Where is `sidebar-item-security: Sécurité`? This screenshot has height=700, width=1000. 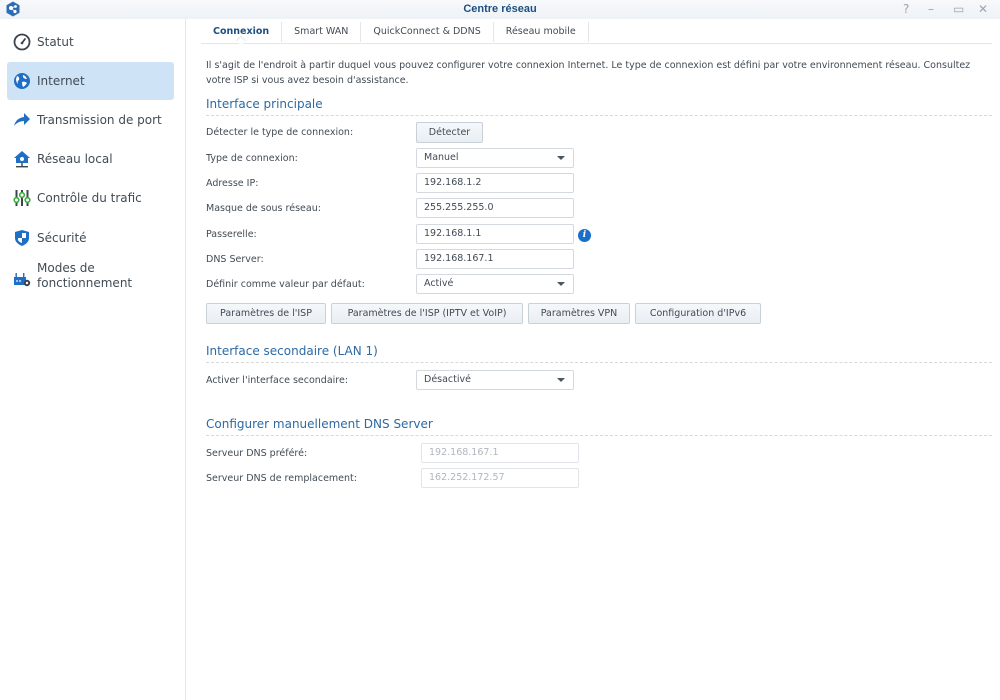 sidebar-item-security: Sécurité is located at coordinates (90, 238).